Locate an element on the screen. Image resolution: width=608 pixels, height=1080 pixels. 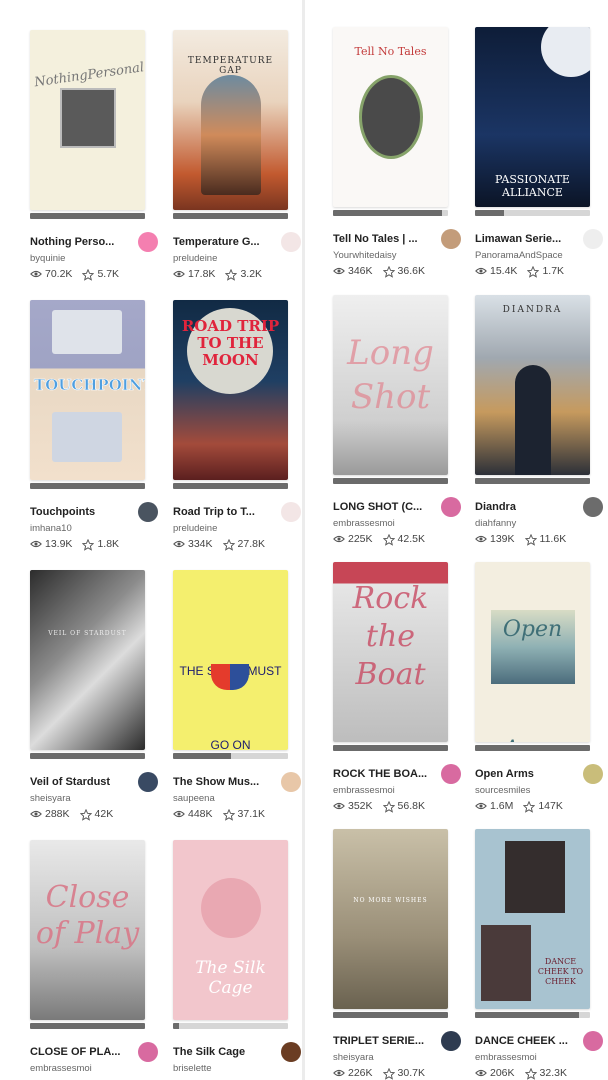
story-author: briselette is located at coordinates (239, 1068).